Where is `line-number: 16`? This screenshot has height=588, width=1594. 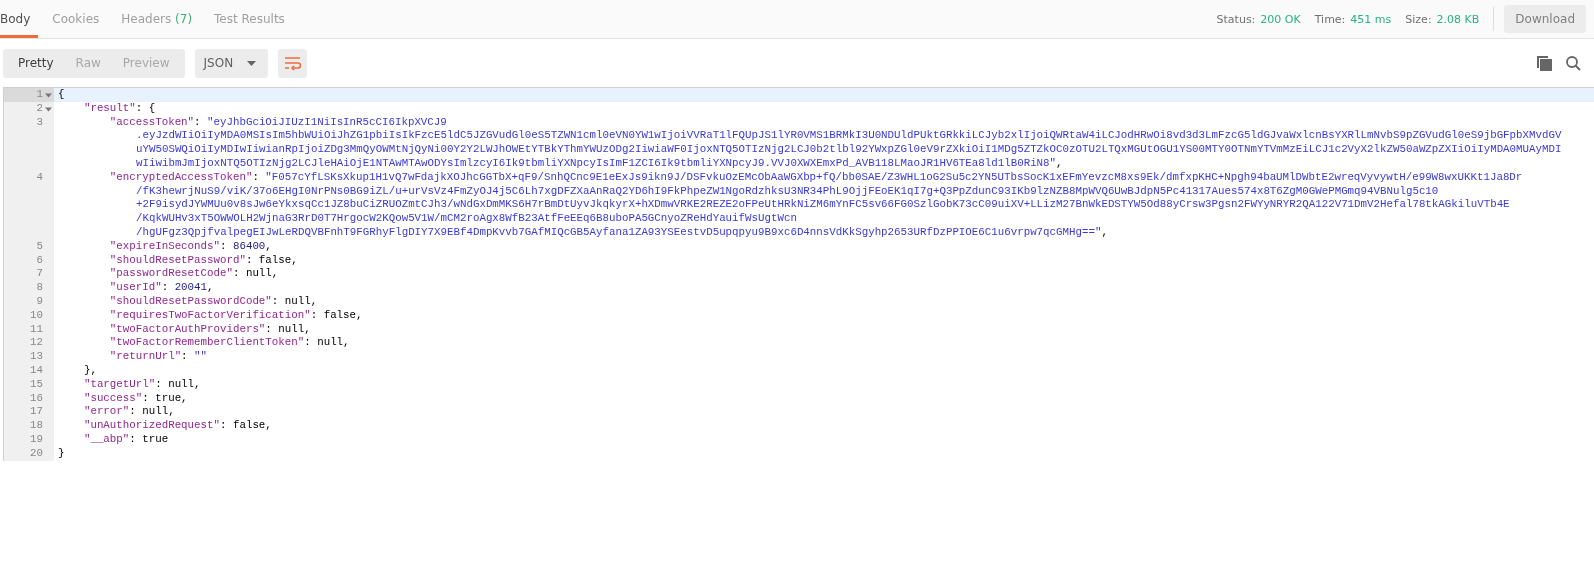
line-number: 16 is located at coordinates (36, 398).